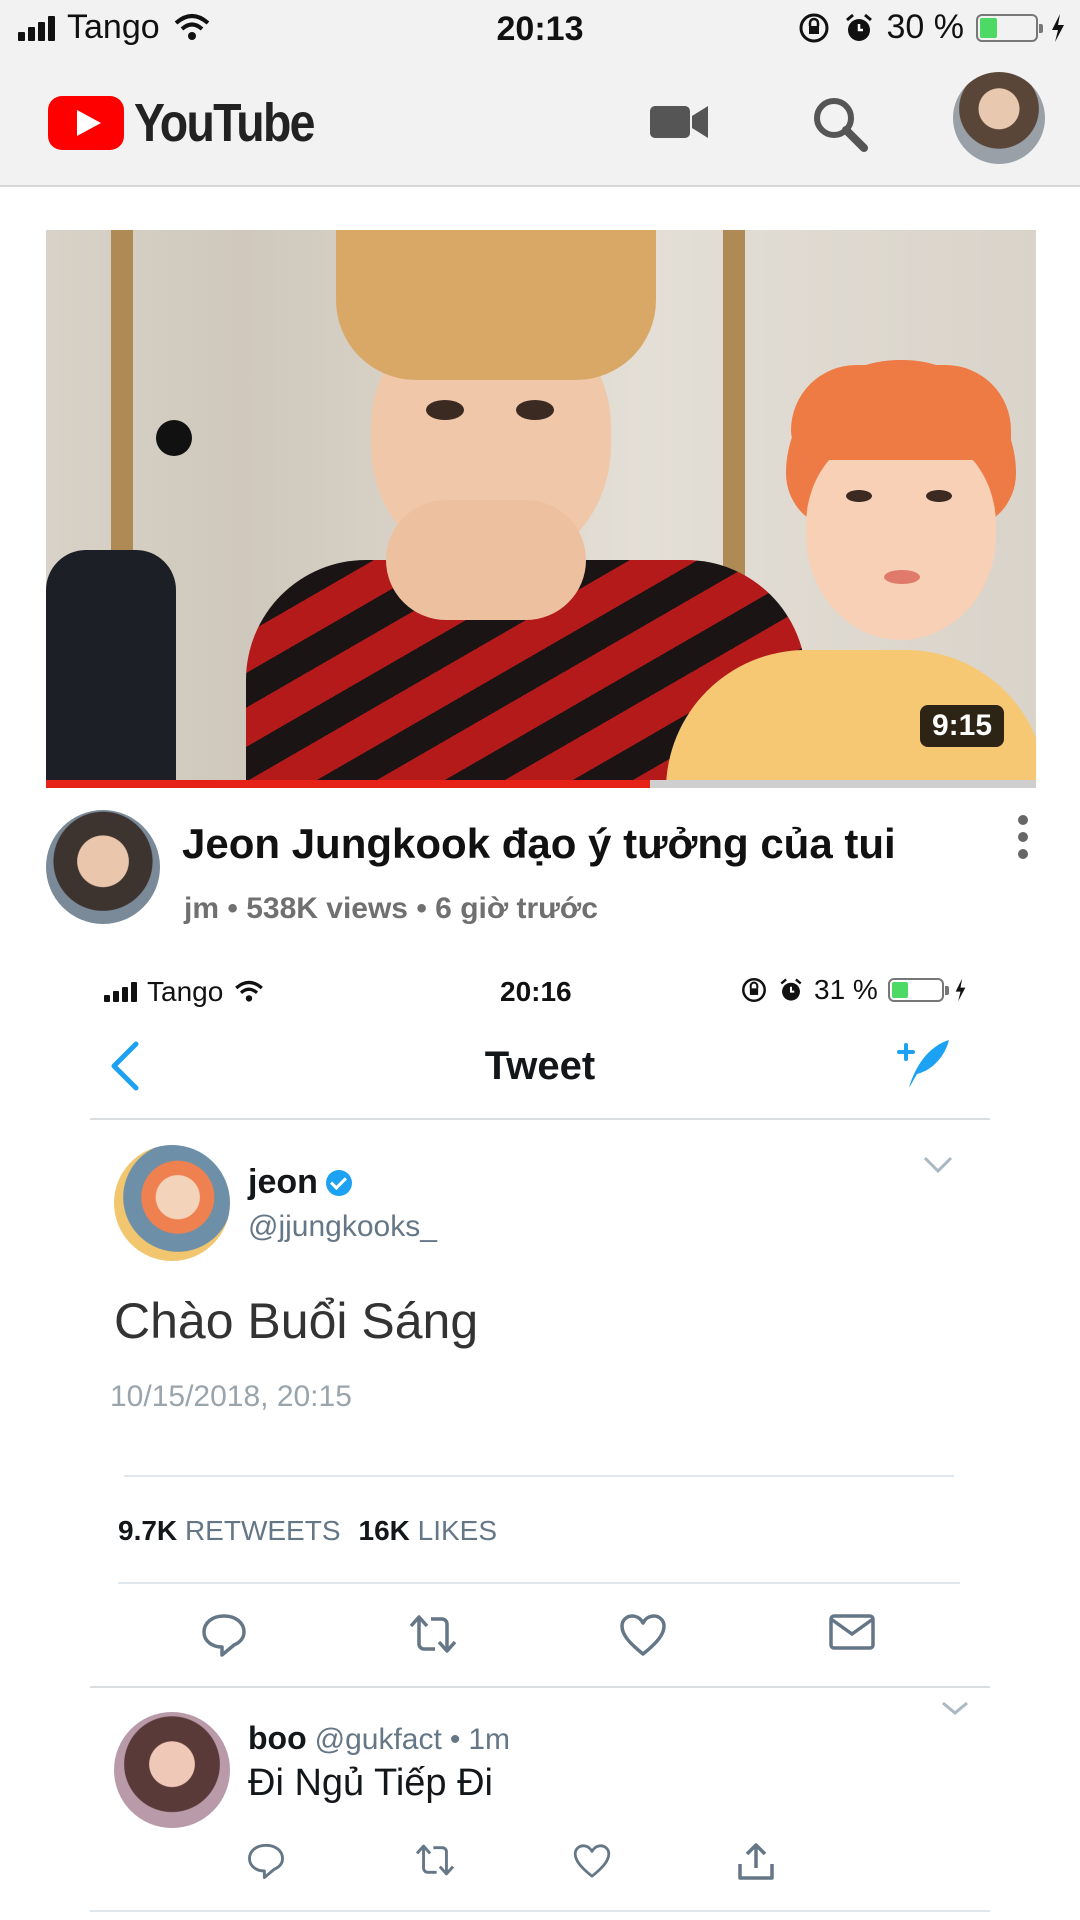 The width and height of the screenshot is (1080, 1920). I want to click on carrier: Tango, so click(184, 992).